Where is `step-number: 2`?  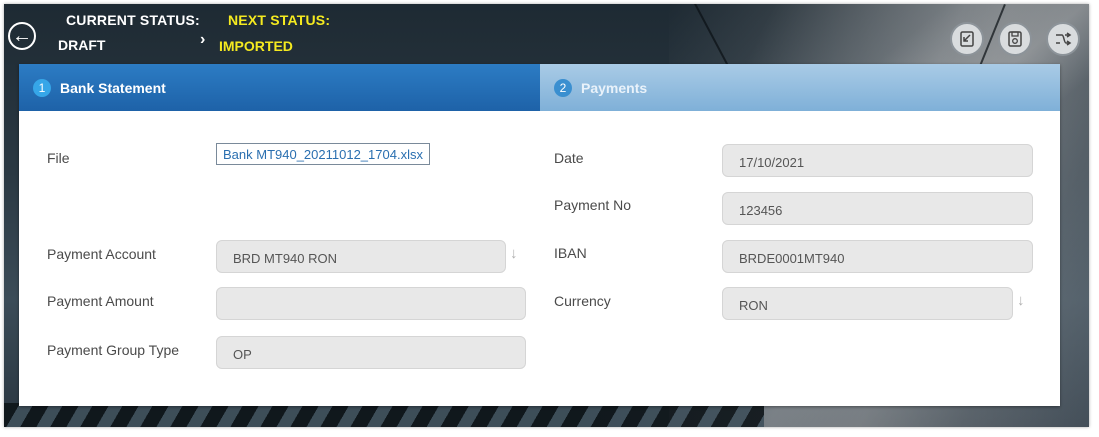 step-number: 2 is located at coordinates (563, 87).